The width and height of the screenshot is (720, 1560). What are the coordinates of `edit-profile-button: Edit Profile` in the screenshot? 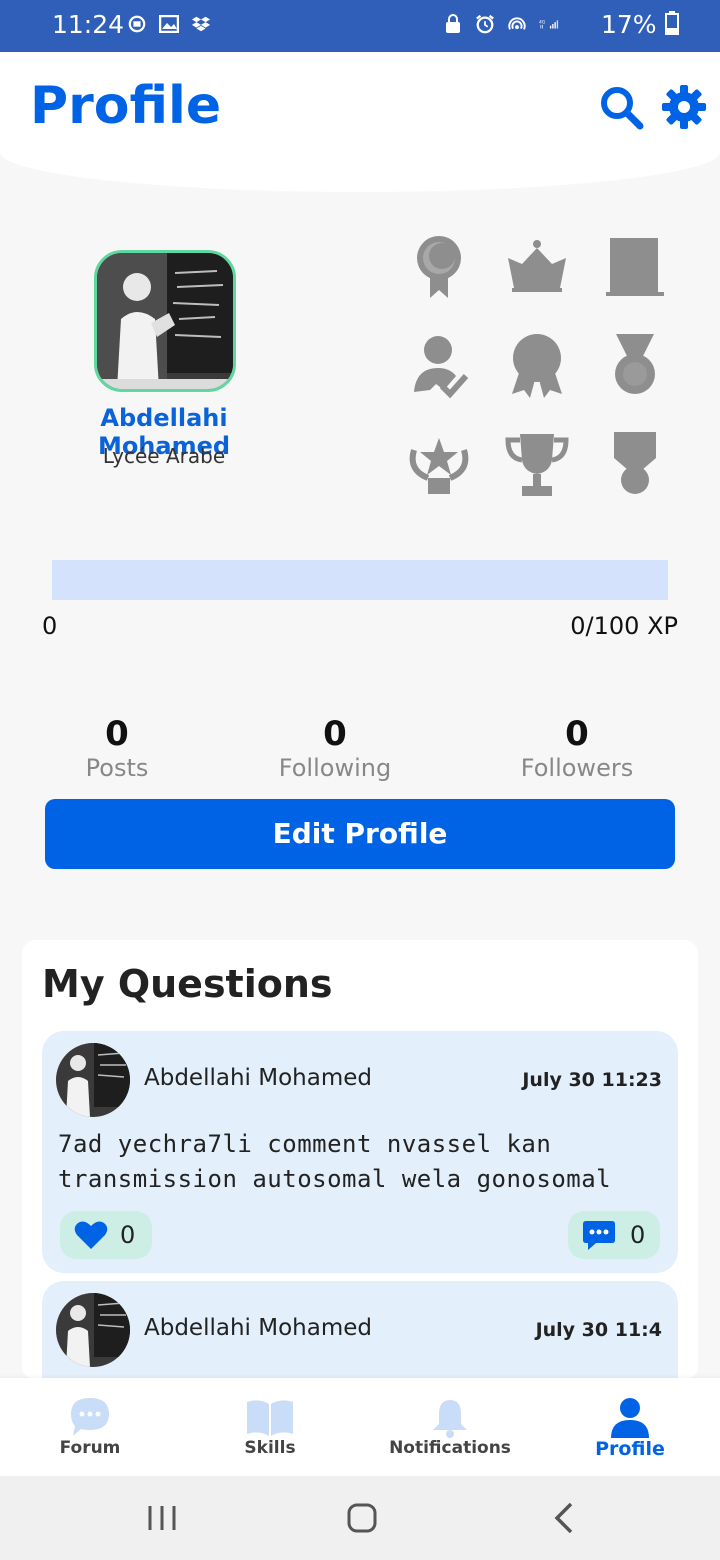 It's located at (360, 834).